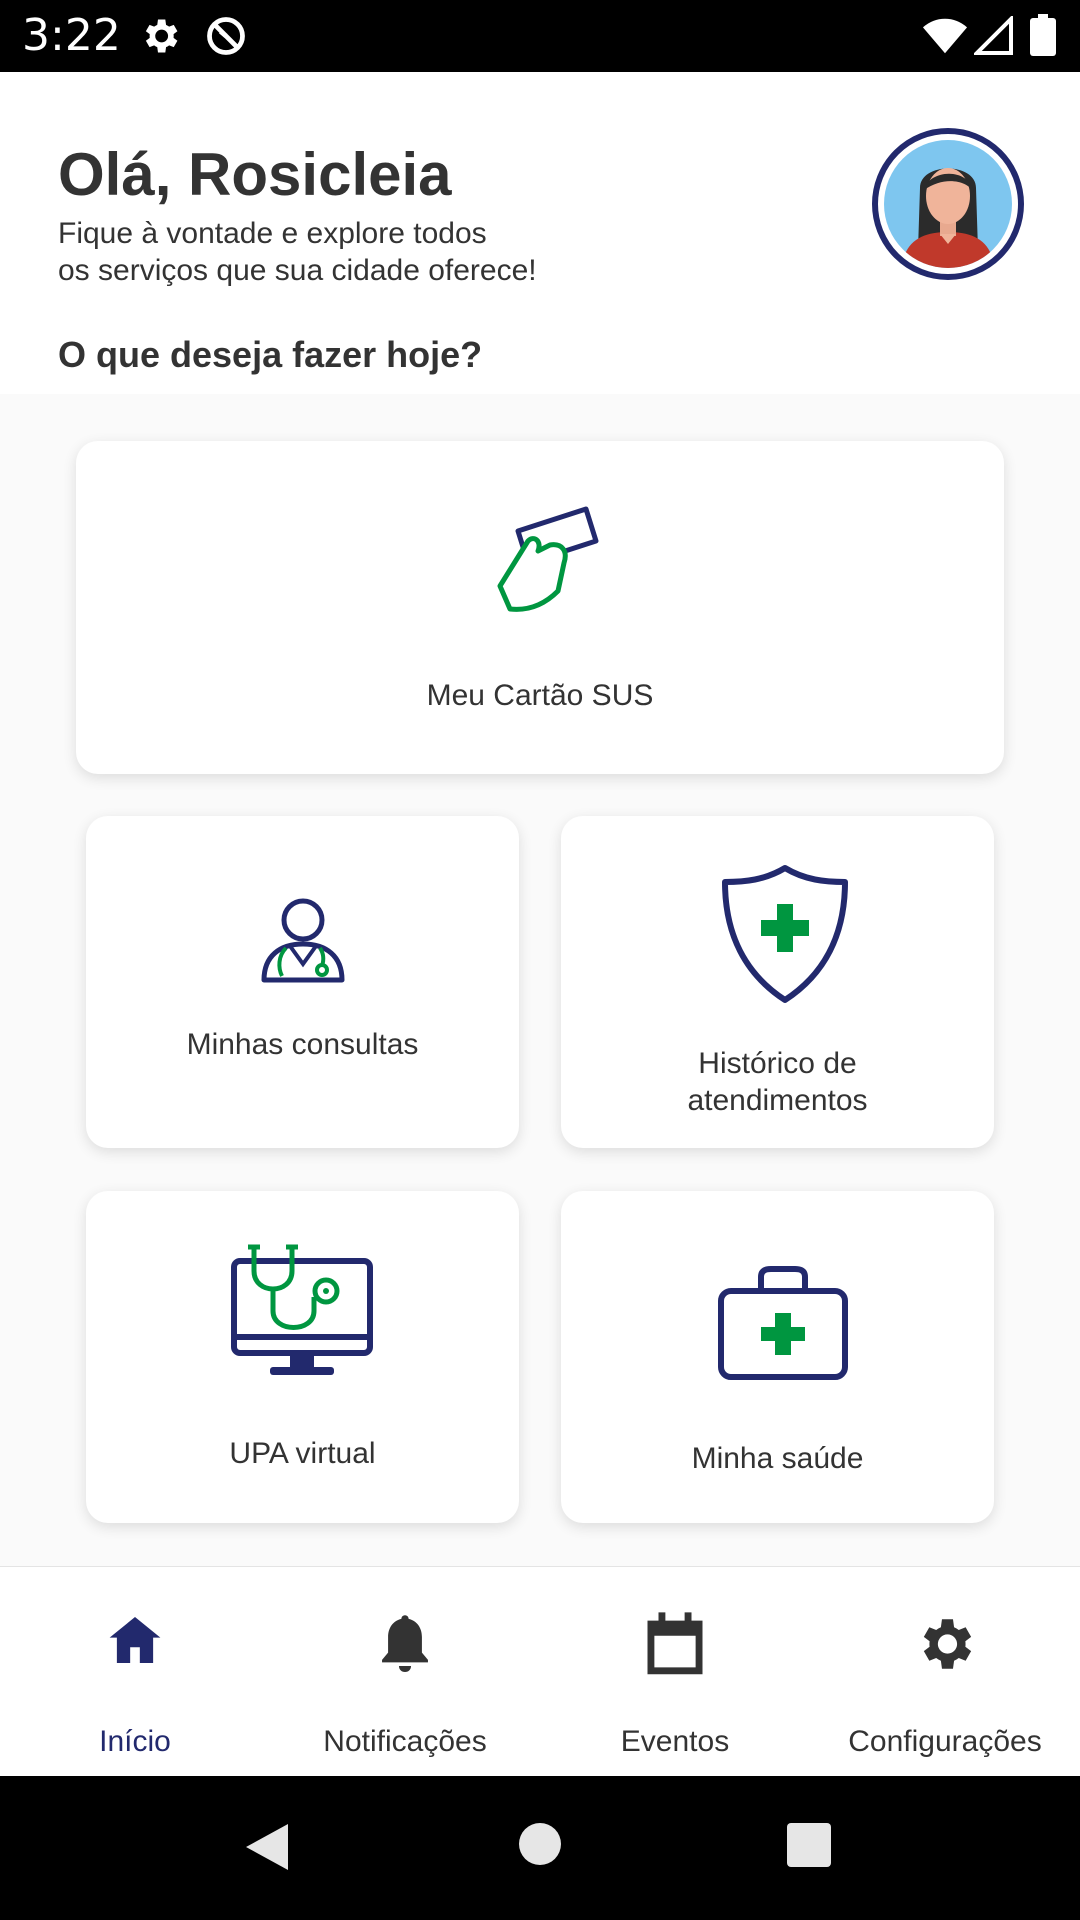 Image resolution: width=1080 pixels, height=1920 pixels. I want to click on nav-item-inicio: Início, so click(135, 1672).